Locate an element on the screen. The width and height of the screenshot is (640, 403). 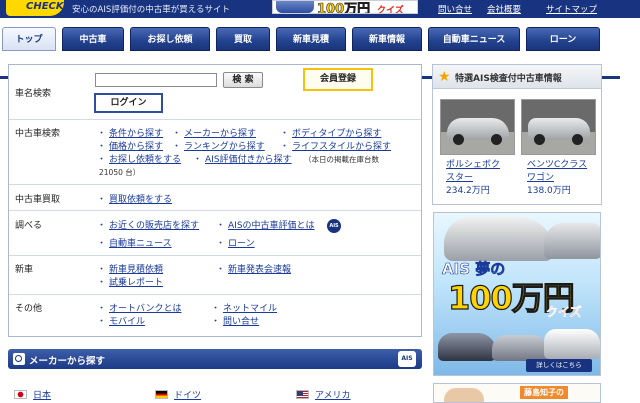
search-button: 検 索 is located at coordinates (243, 80).